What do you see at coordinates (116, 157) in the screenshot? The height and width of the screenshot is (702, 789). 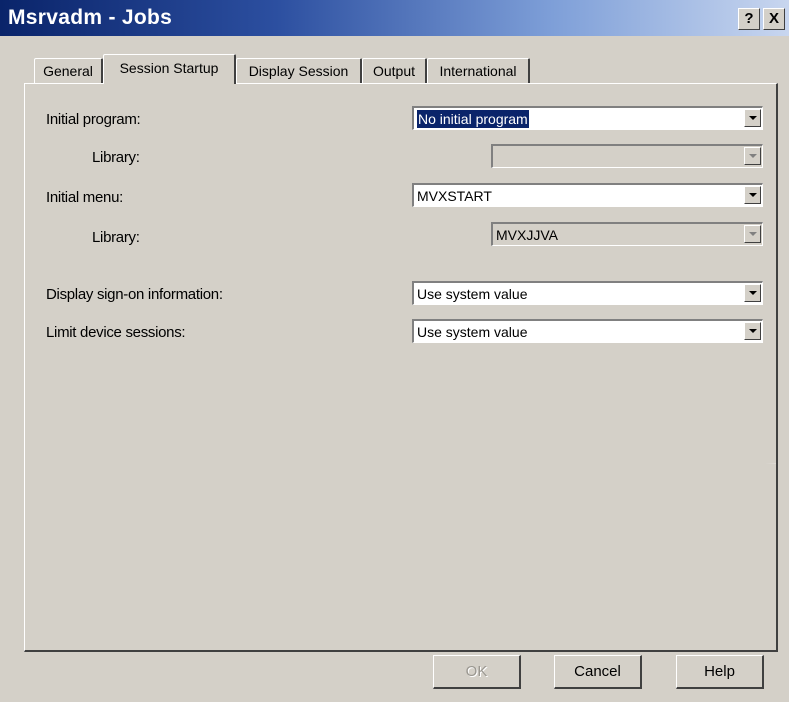 I see `program-library-label: Library:` at bounding box center [116, 157].